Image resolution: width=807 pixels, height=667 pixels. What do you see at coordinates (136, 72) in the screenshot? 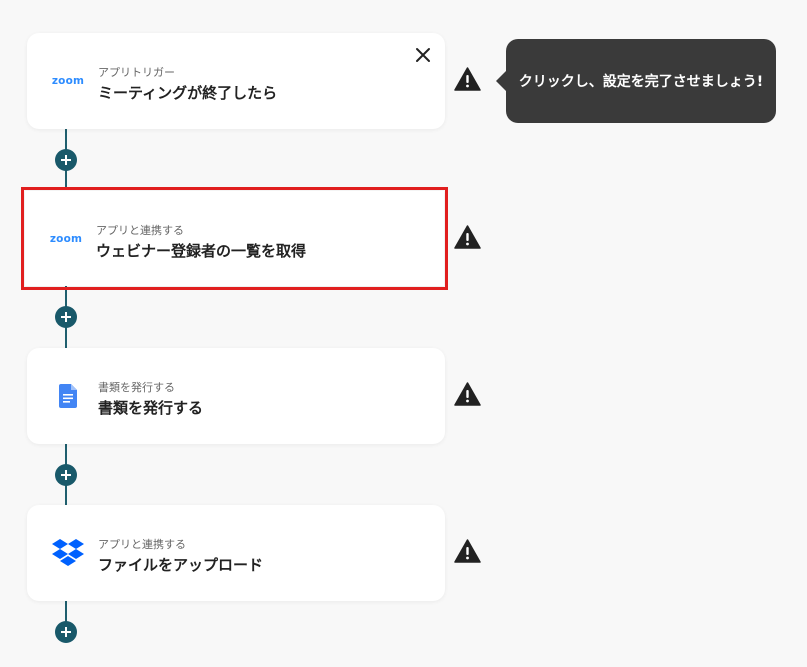
I see `step-subtitle: アプリトリガー` at bounding box center [136, 72].